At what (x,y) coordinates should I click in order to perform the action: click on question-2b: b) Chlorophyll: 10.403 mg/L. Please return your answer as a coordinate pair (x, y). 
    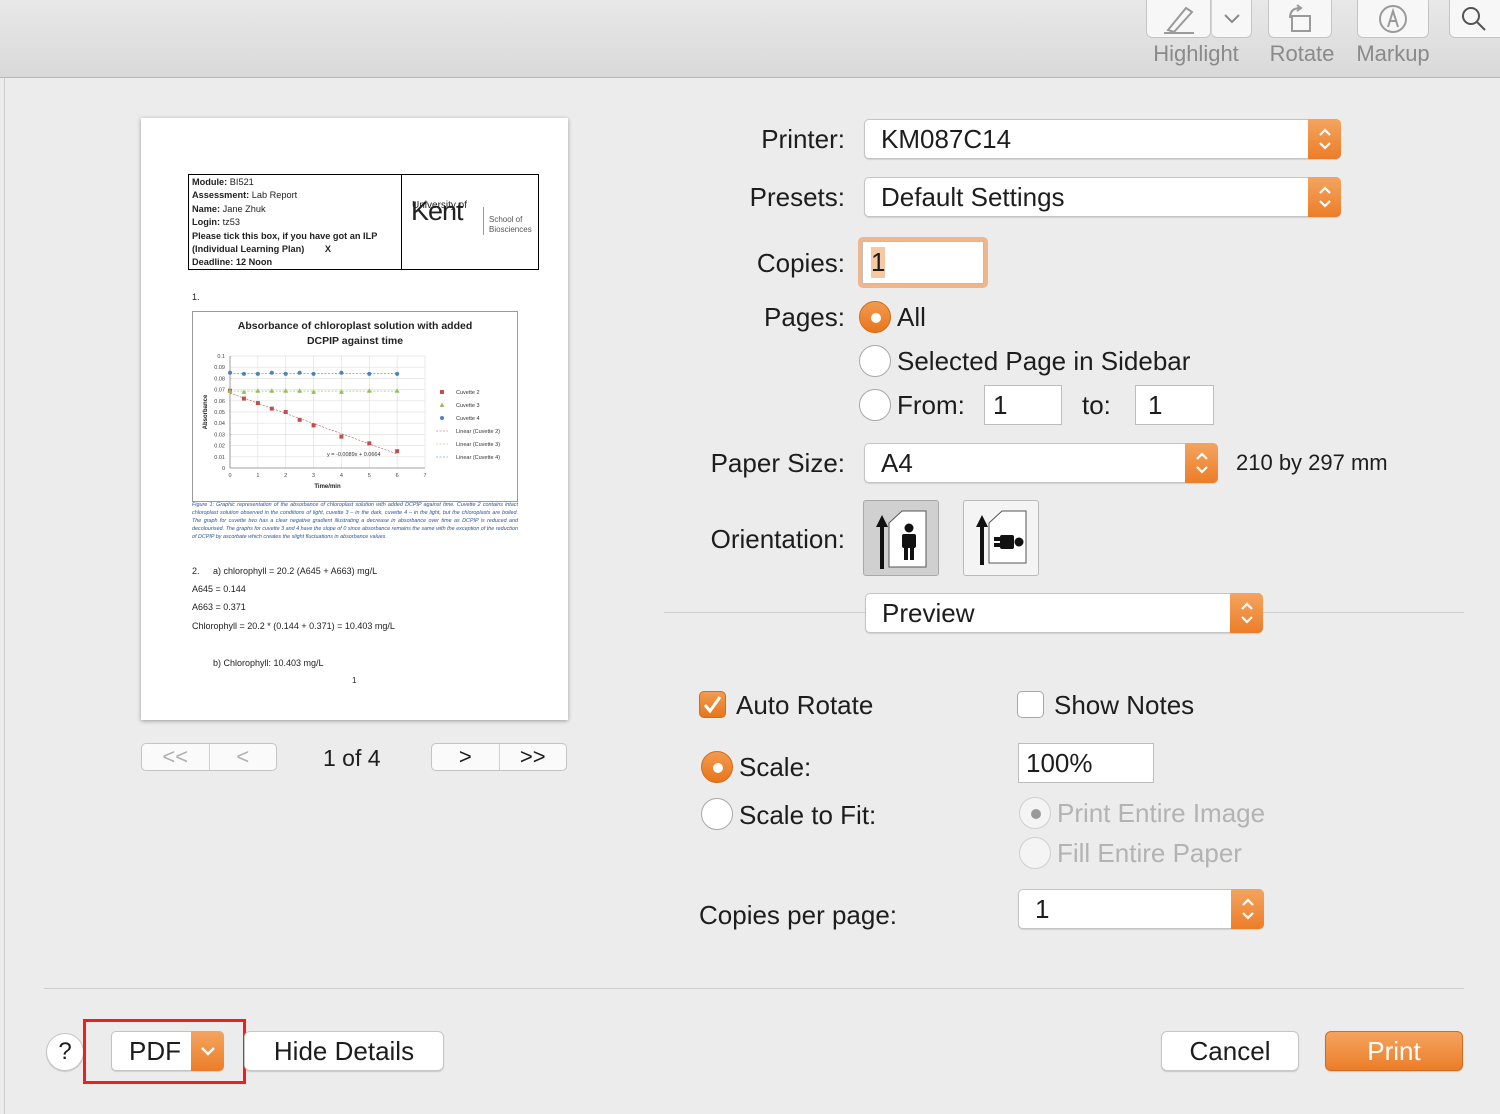
    Looking at the image, I should click on (268, 663).